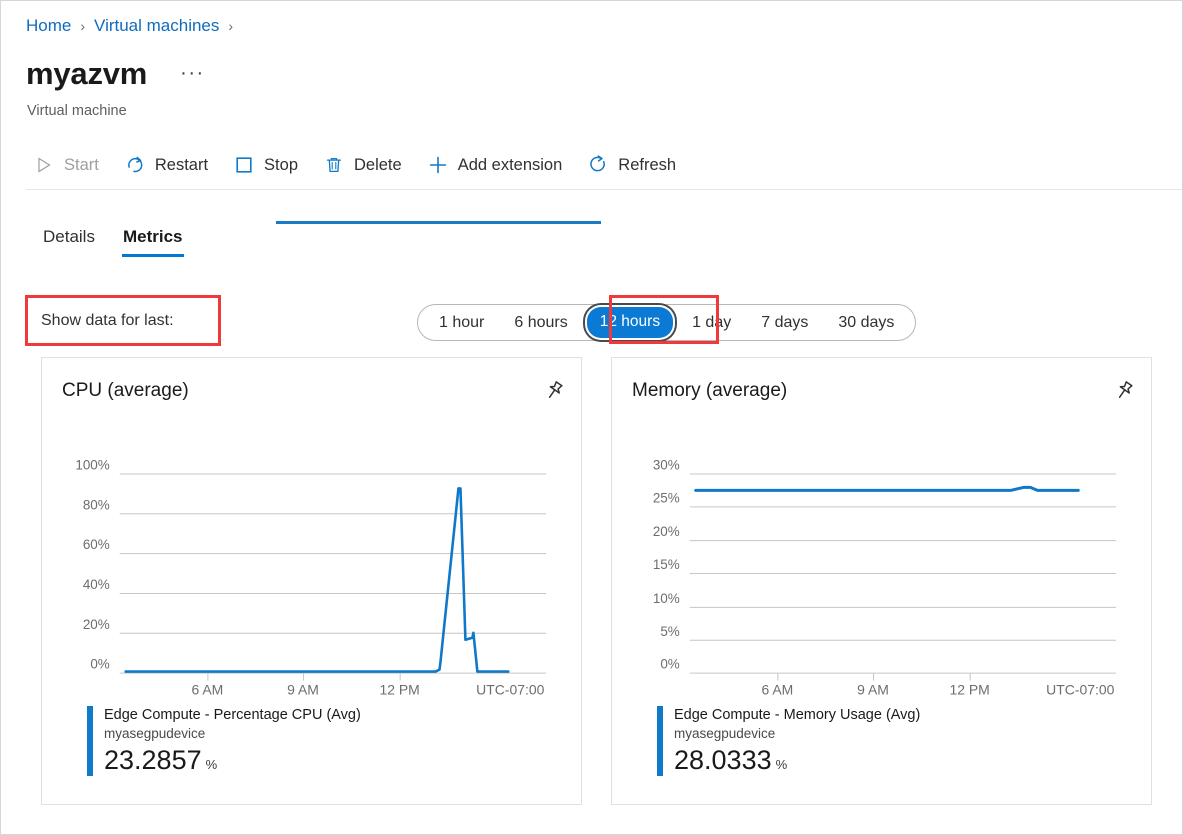  I want to click on memory-legend-metric-name: Edge Compute - Memory Usage (Avg), so click(797, 715).